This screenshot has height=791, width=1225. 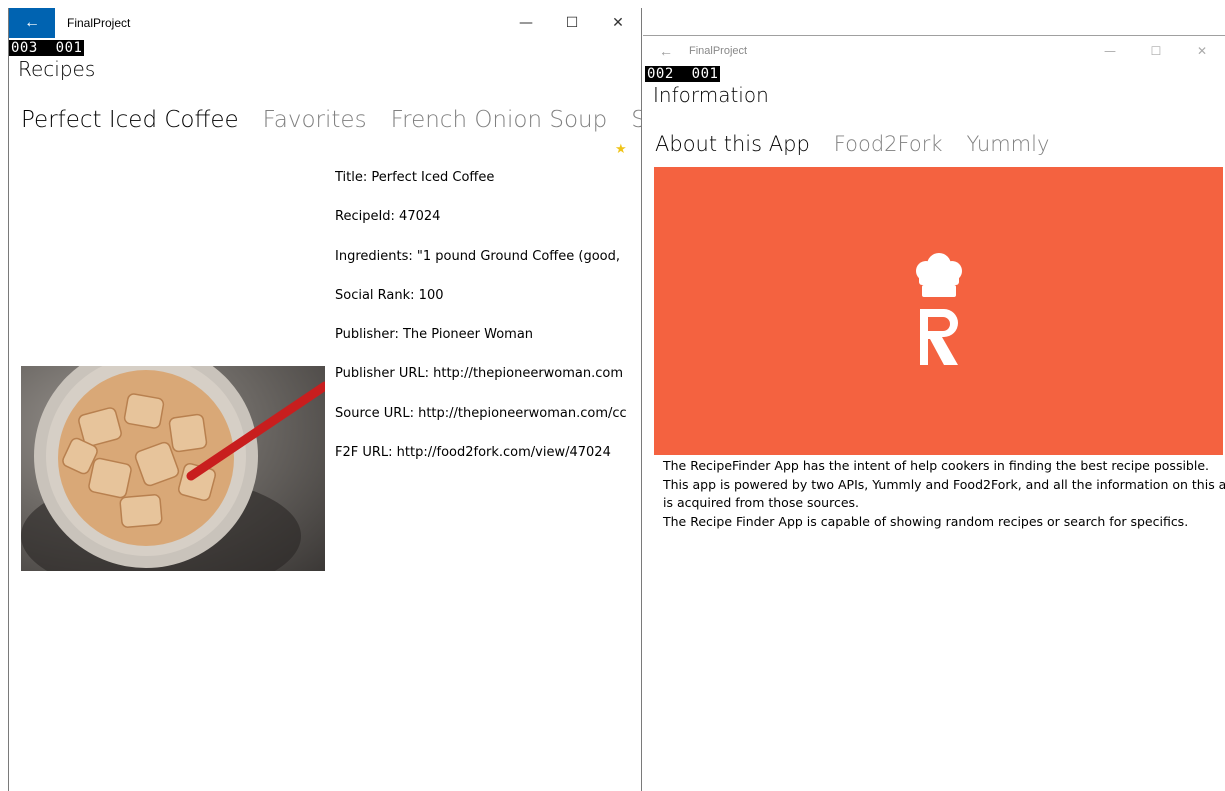 I want to click on frame-counter: 003 001, so click(x=47, y=48).